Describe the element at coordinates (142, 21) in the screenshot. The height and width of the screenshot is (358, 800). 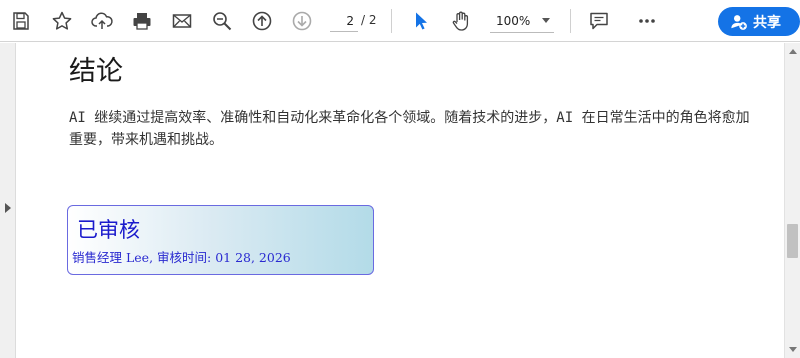
I see `print-icon` at that location.